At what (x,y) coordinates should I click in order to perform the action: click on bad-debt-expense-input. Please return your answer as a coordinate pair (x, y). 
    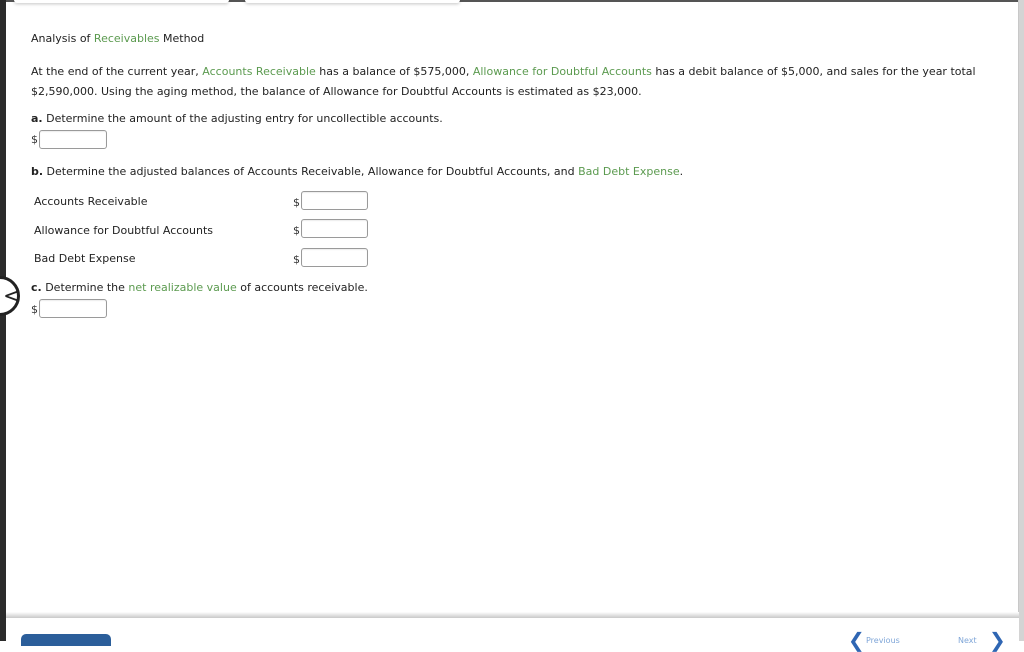
    Looking at the image, I should click on (334, 257).